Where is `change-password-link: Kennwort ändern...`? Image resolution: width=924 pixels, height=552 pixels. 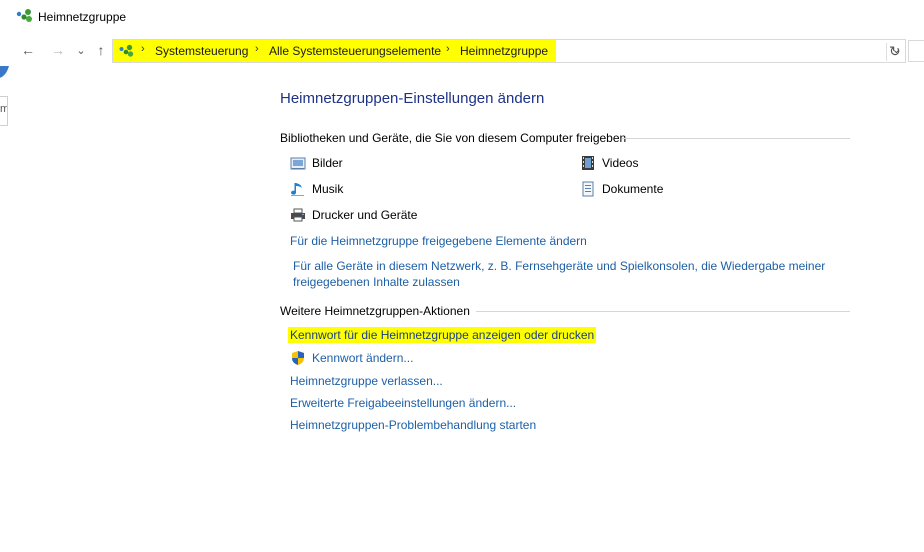
change-password-link: Kennwort ändern... is located at coordinates (362, 358).